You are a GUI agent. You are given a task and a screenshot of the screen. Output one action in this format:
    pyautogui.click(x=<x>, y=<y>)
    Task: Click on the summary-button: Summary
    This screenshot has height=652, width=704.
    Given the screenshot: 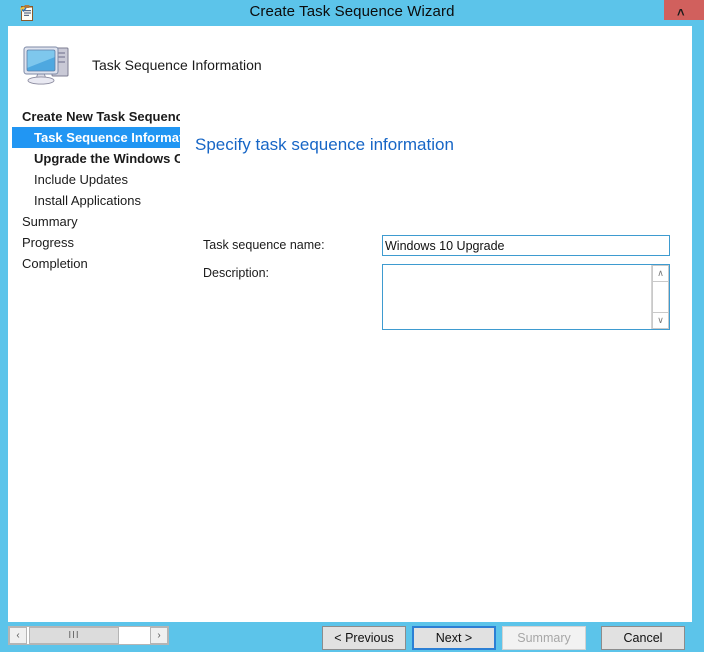 What is the action you would take?
    pyautogui.click(x=544, y=638)
    